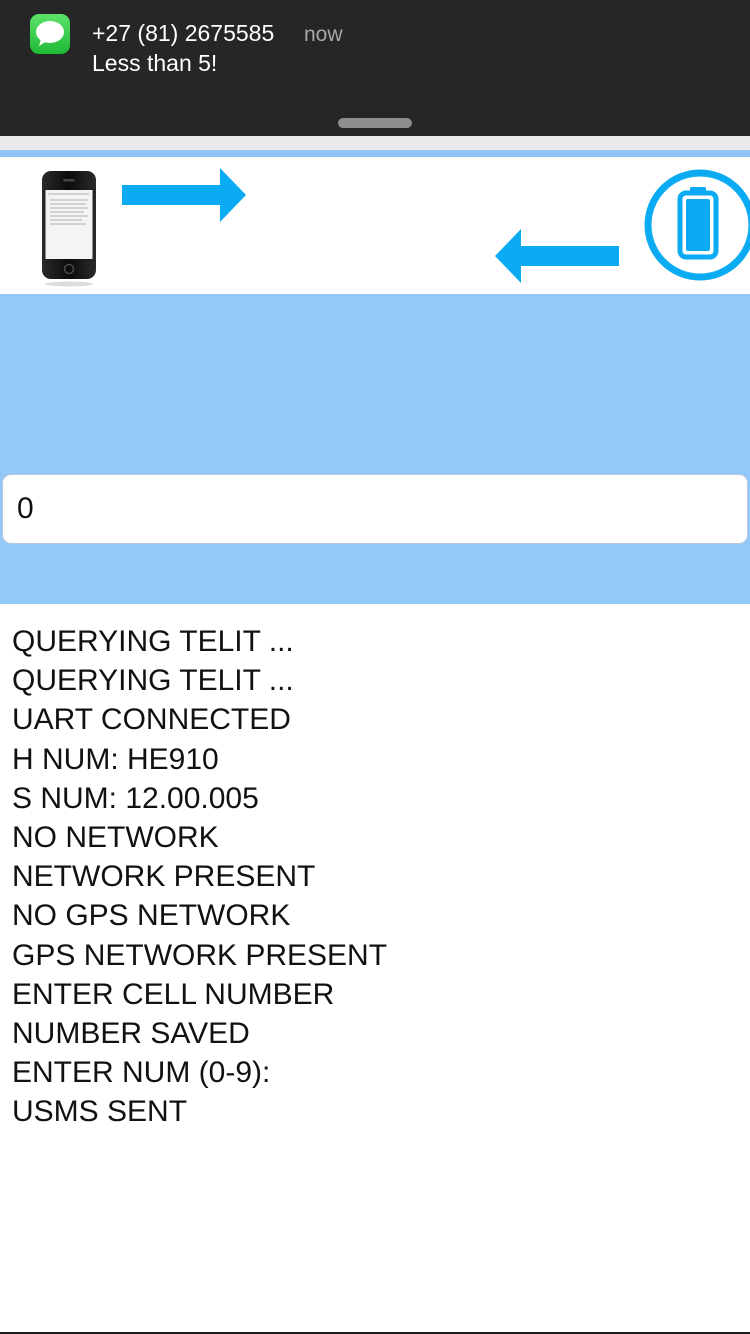 Image resolution: width=750 pixels, height=1334 pixels. I want to click on messages-icon, so click(50, 34).